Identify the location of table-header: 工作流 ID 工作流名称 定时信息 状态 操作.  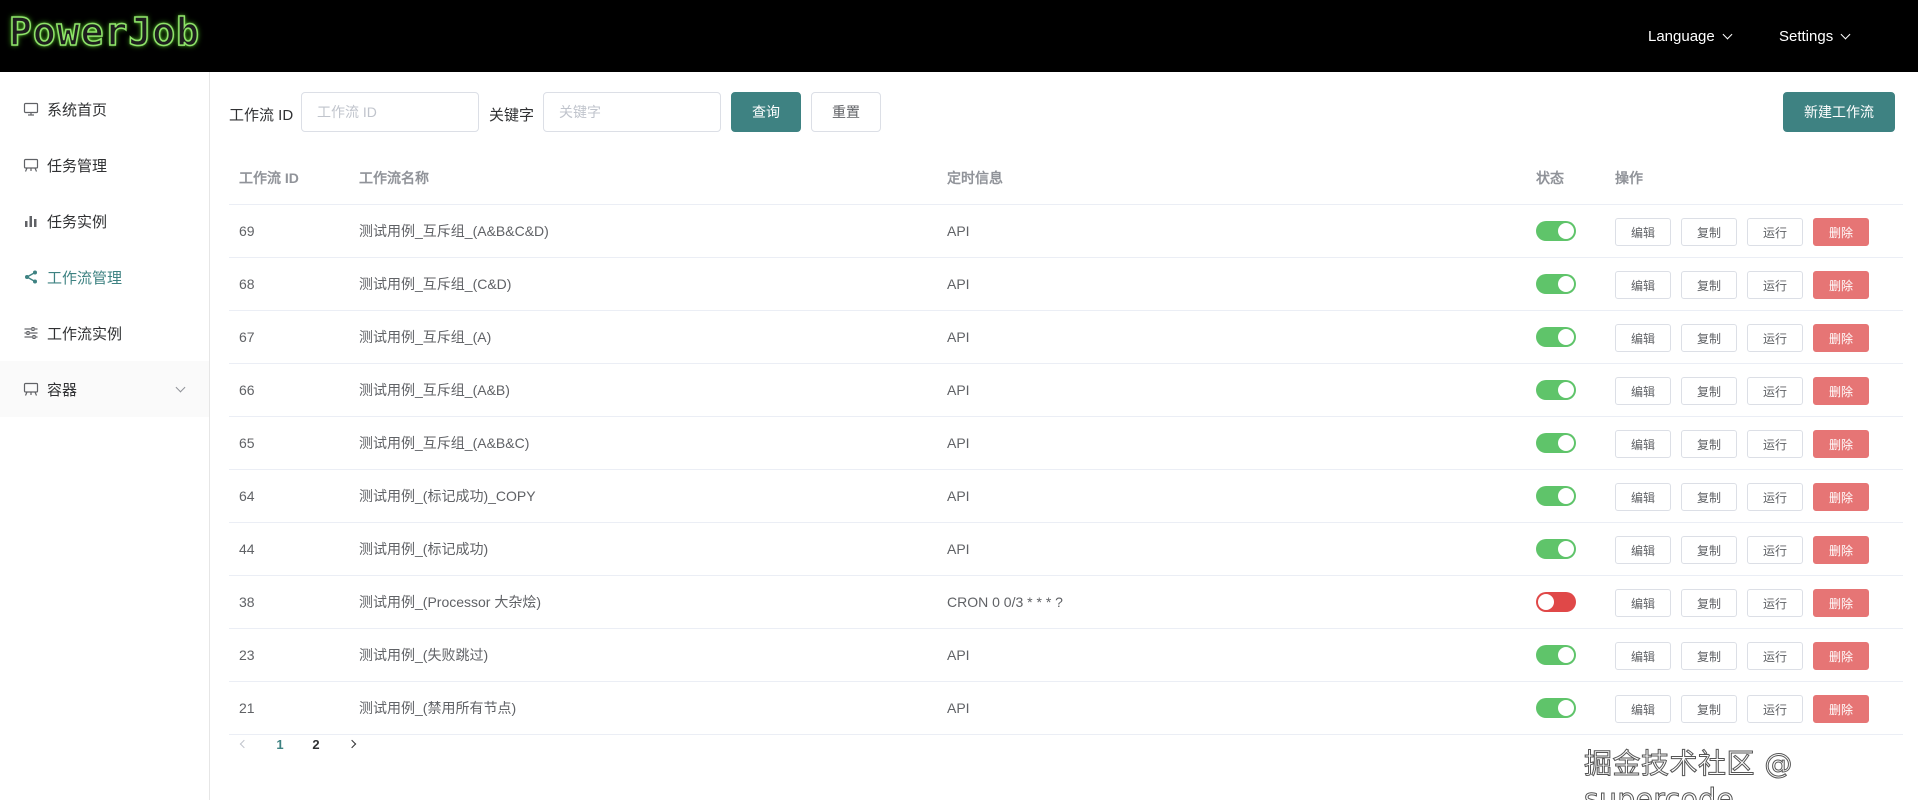
(1066, 178).